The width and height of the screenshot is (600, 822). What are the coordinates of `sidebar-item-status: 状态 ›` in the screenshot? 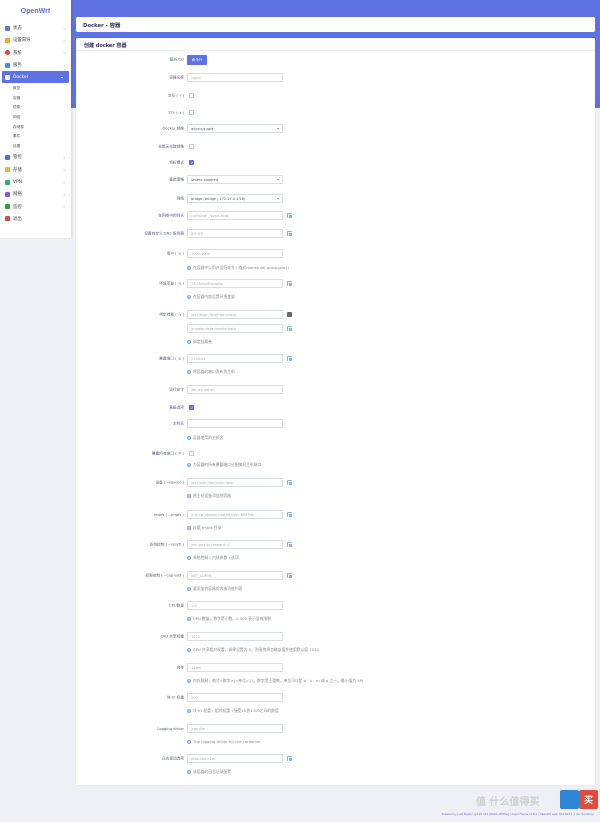 It's located at (35, 28).